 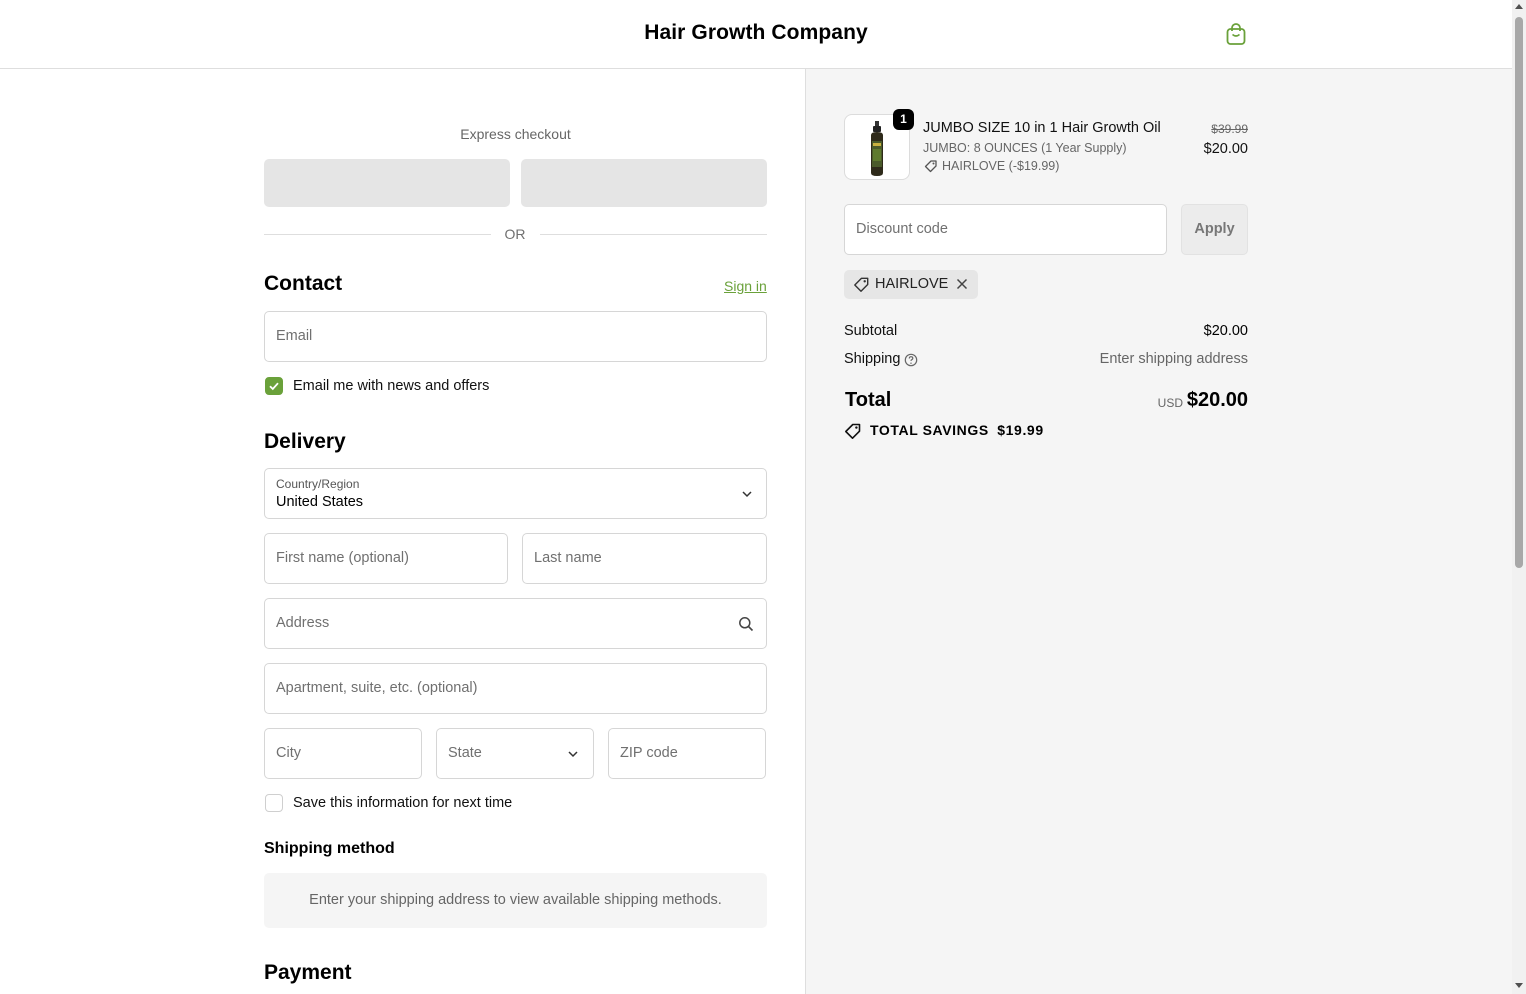 I want to click on shopping-bag-icon, so click(x=1236, y=34).